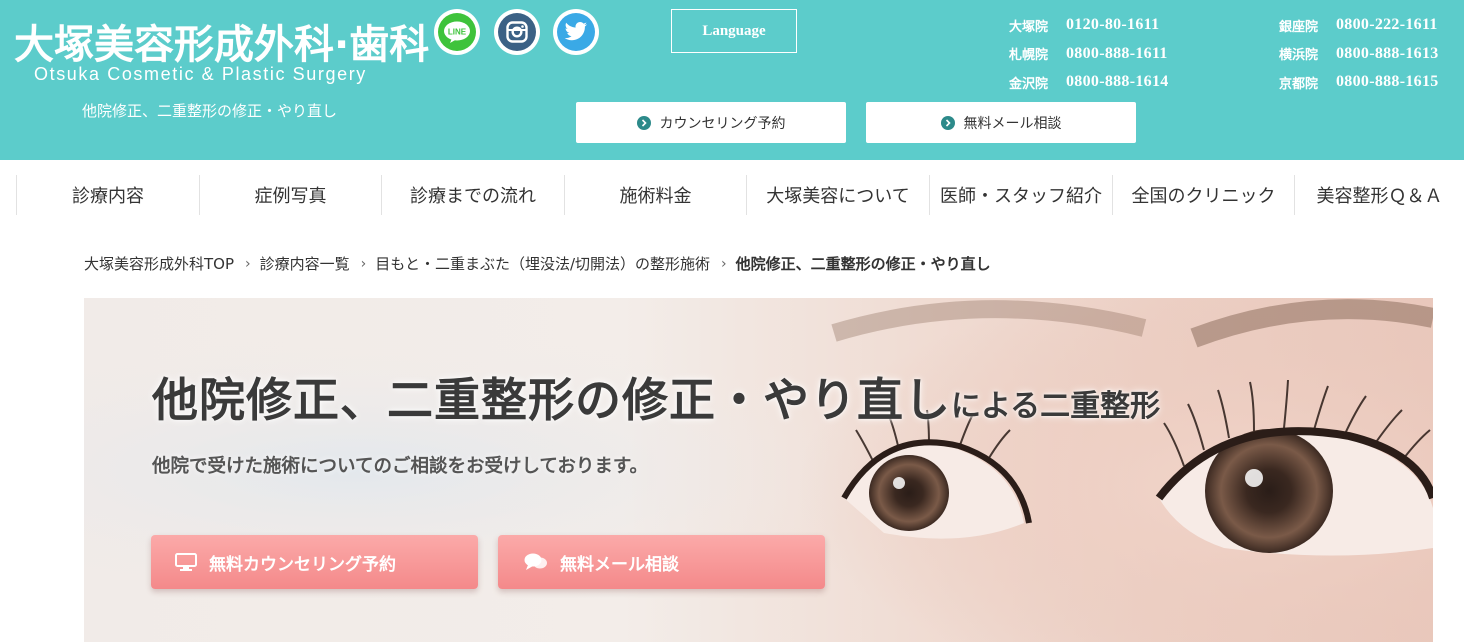 The width and height of the screenshot is (1464, 642). What do you see at coordinates (1387, 82) in the screenshot?
I see `phone-number: 0800-888-1615` at bounding box center [1387, 82].